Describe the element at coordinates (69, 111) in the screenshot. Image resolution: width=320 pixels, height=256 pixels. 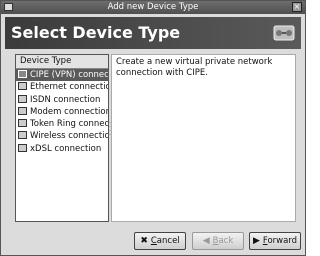
I see `list-item-label: Modem connection` at that location.